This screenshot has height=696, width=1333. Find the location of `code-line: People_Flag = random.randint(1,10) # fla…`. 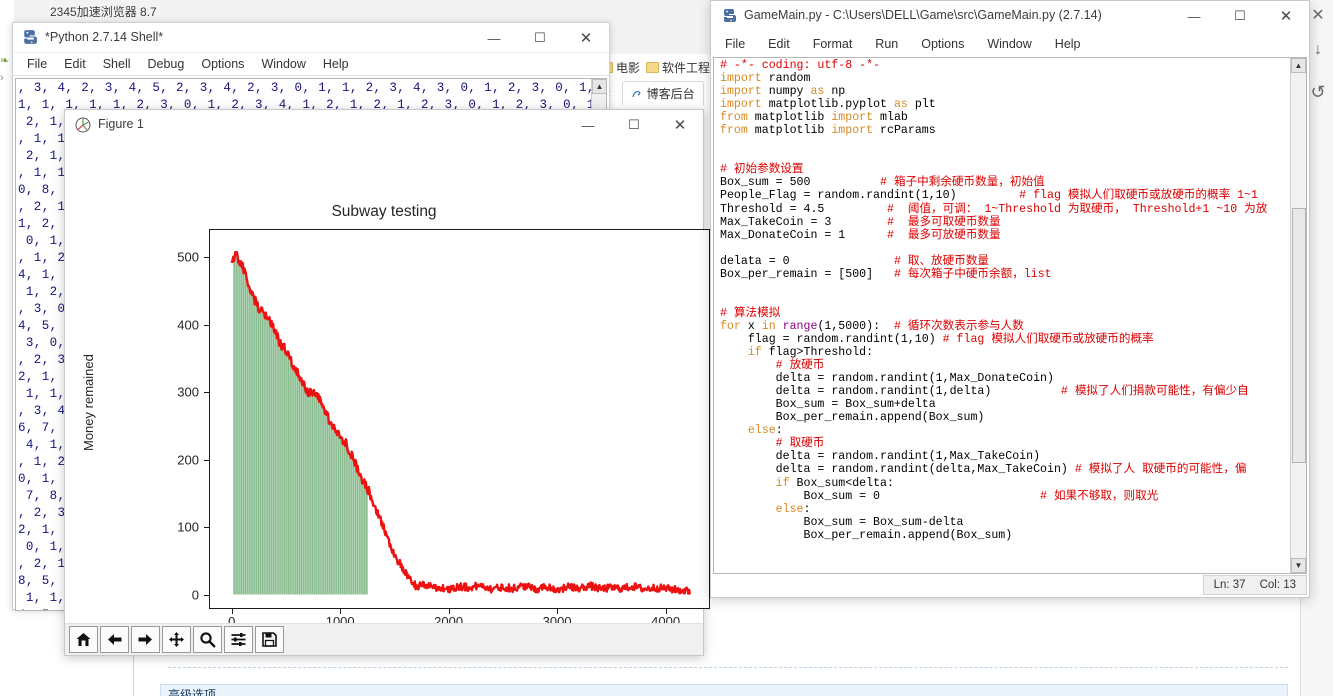

code-line: People_Flag = random.randint(1,10) # fla… is located at coordinates (1004, 195).